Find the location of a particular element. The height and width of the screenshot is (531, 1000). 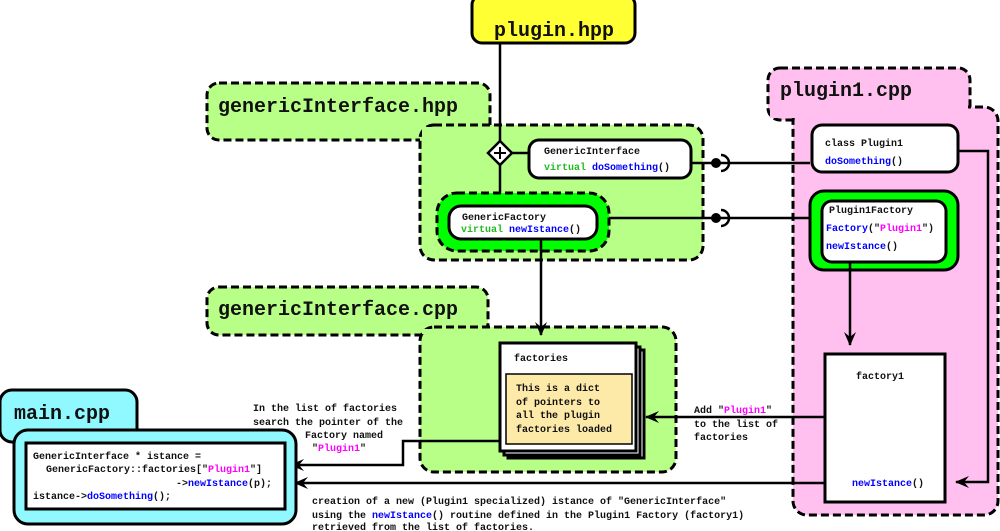

plugin-hpp-file: plugin.hpp is located at coordinates (553, 22).